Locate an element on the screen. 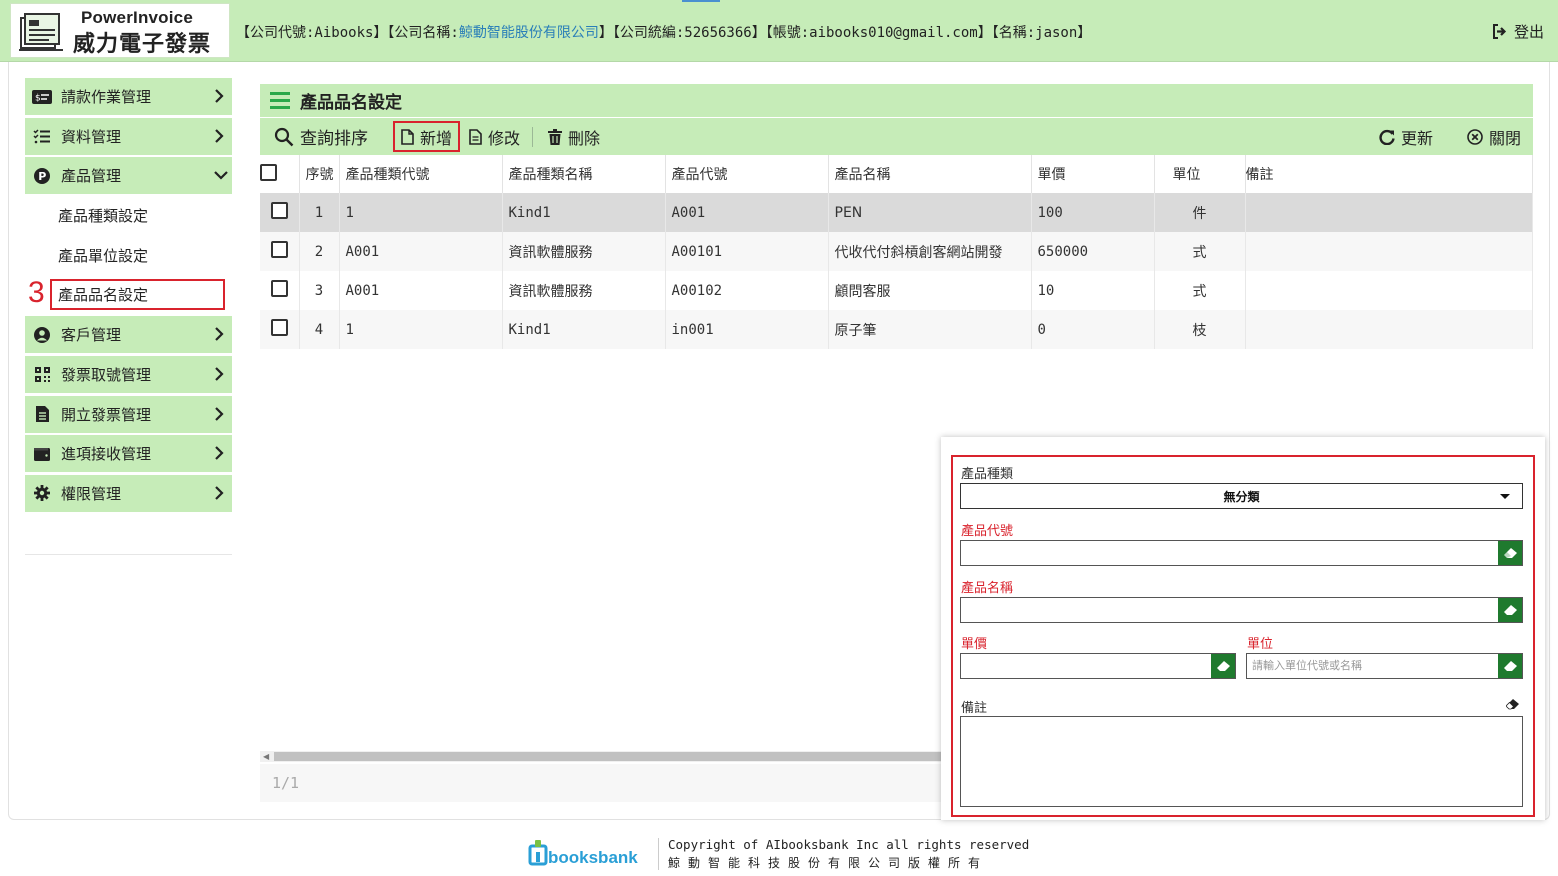 The width and height of the screenshot is (1558, 876). column-header: 單位 is located at coordinates (1200, 174).